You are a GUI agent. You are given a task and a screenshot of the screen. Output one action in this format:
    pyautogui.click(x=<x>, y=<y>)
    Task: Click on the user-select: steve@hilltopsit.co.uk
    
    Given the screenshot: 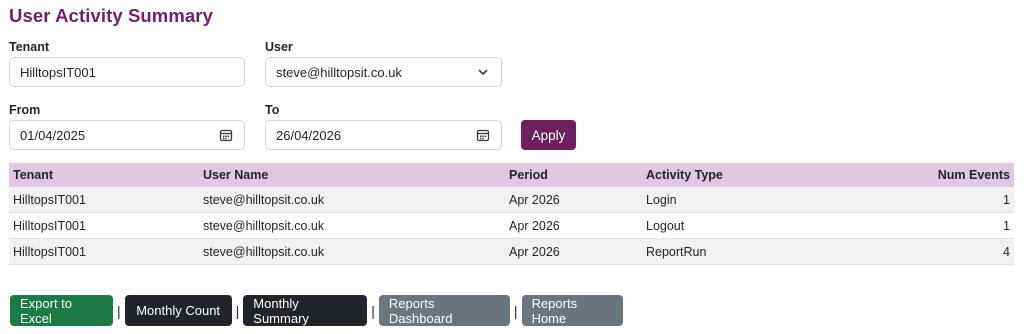 What is the action you would take?
    pyautogui.click(x=383, y=72)
    